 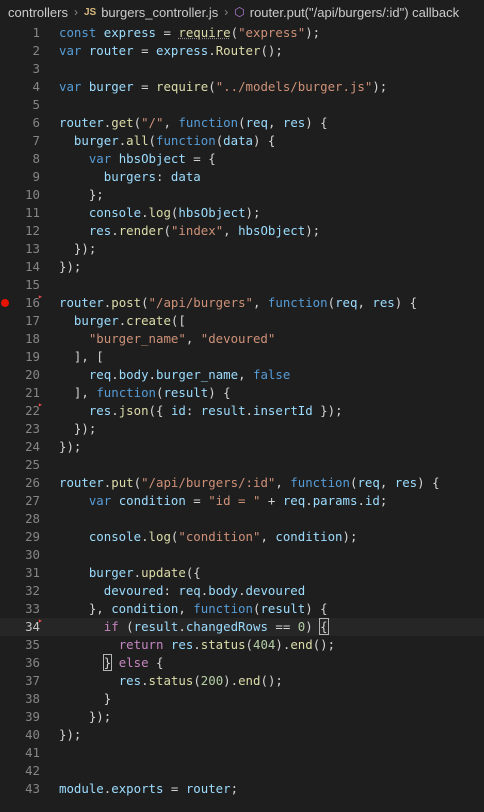 I want to click on code-token: json, so click(x=133, y=410).